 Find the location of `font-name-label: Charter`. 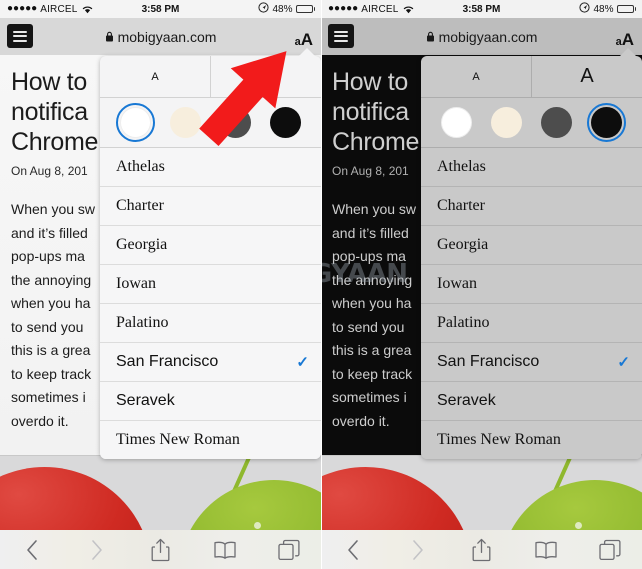

font-name-label: Charter is located at coordinates (461, 205).